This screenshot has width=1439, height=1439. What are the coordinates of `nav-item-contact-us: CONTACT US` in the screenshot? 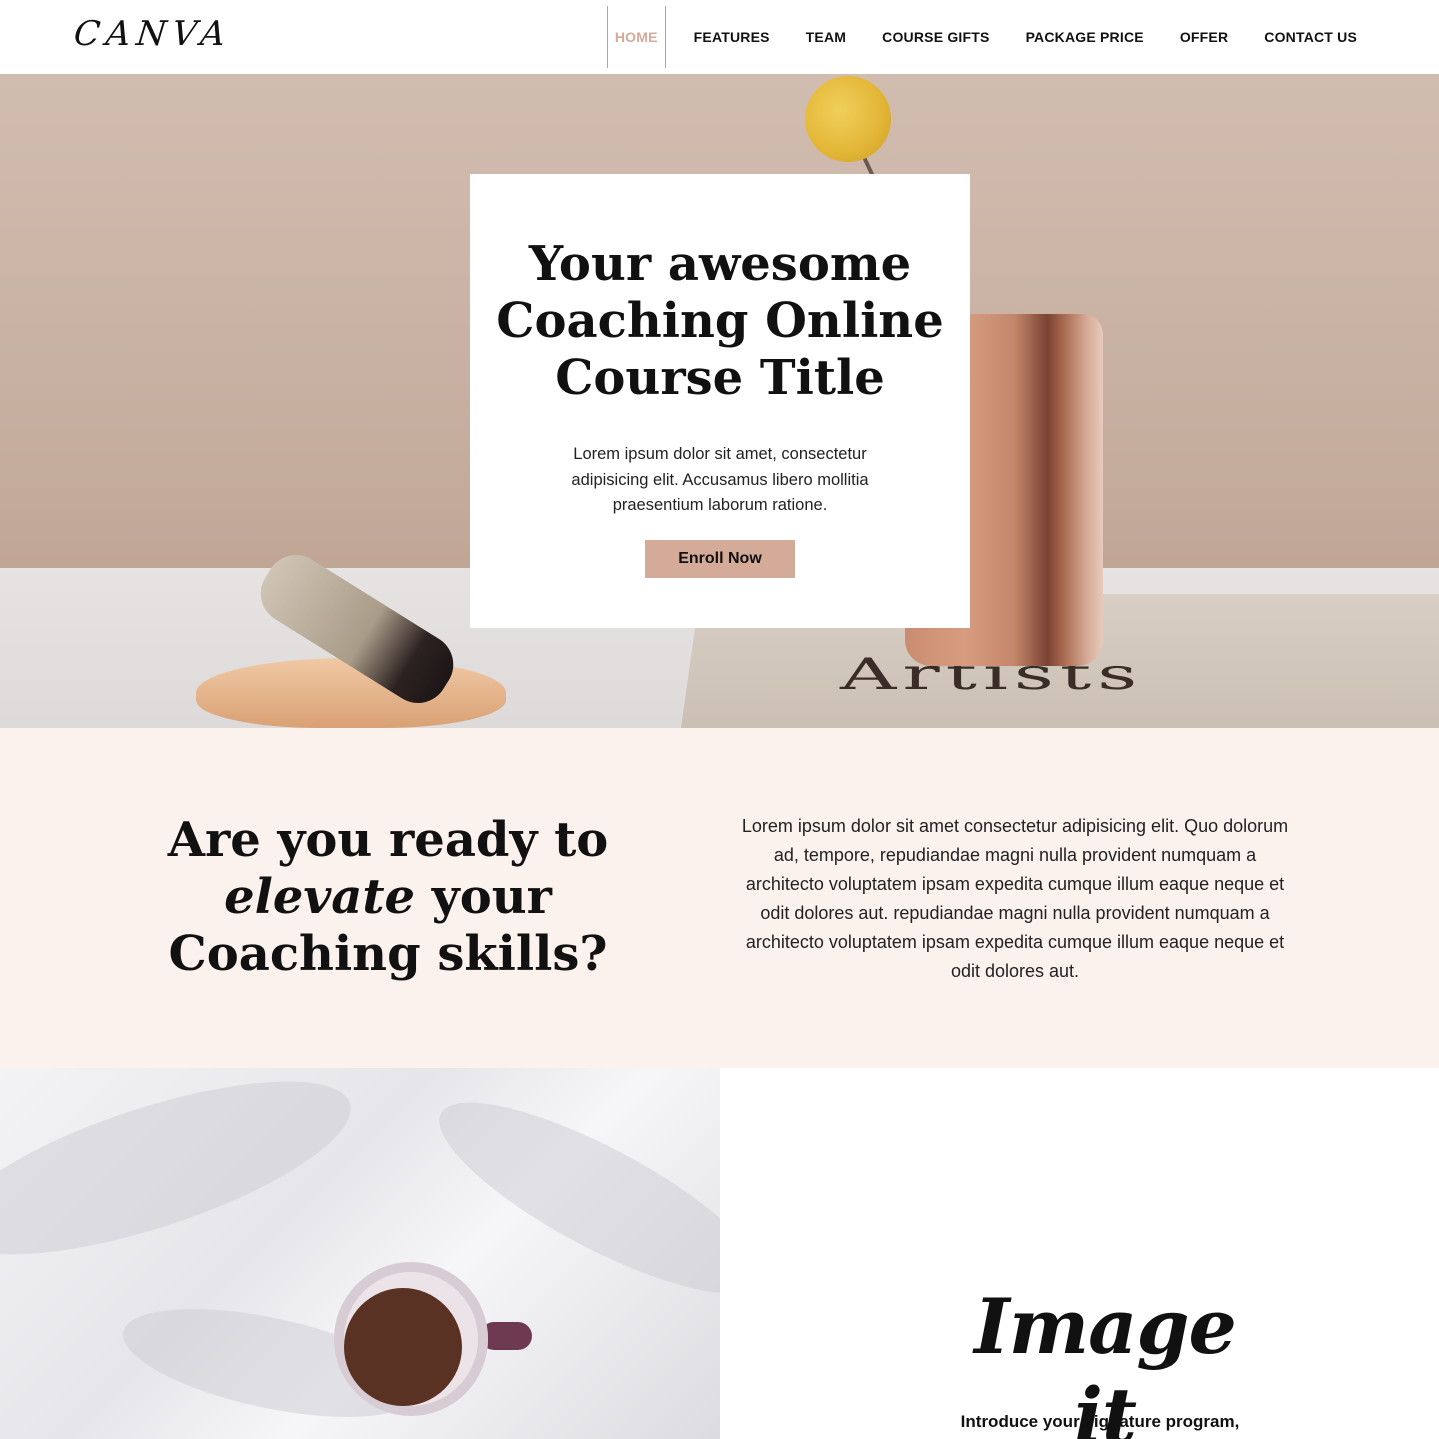 It's located at (1310, 37).